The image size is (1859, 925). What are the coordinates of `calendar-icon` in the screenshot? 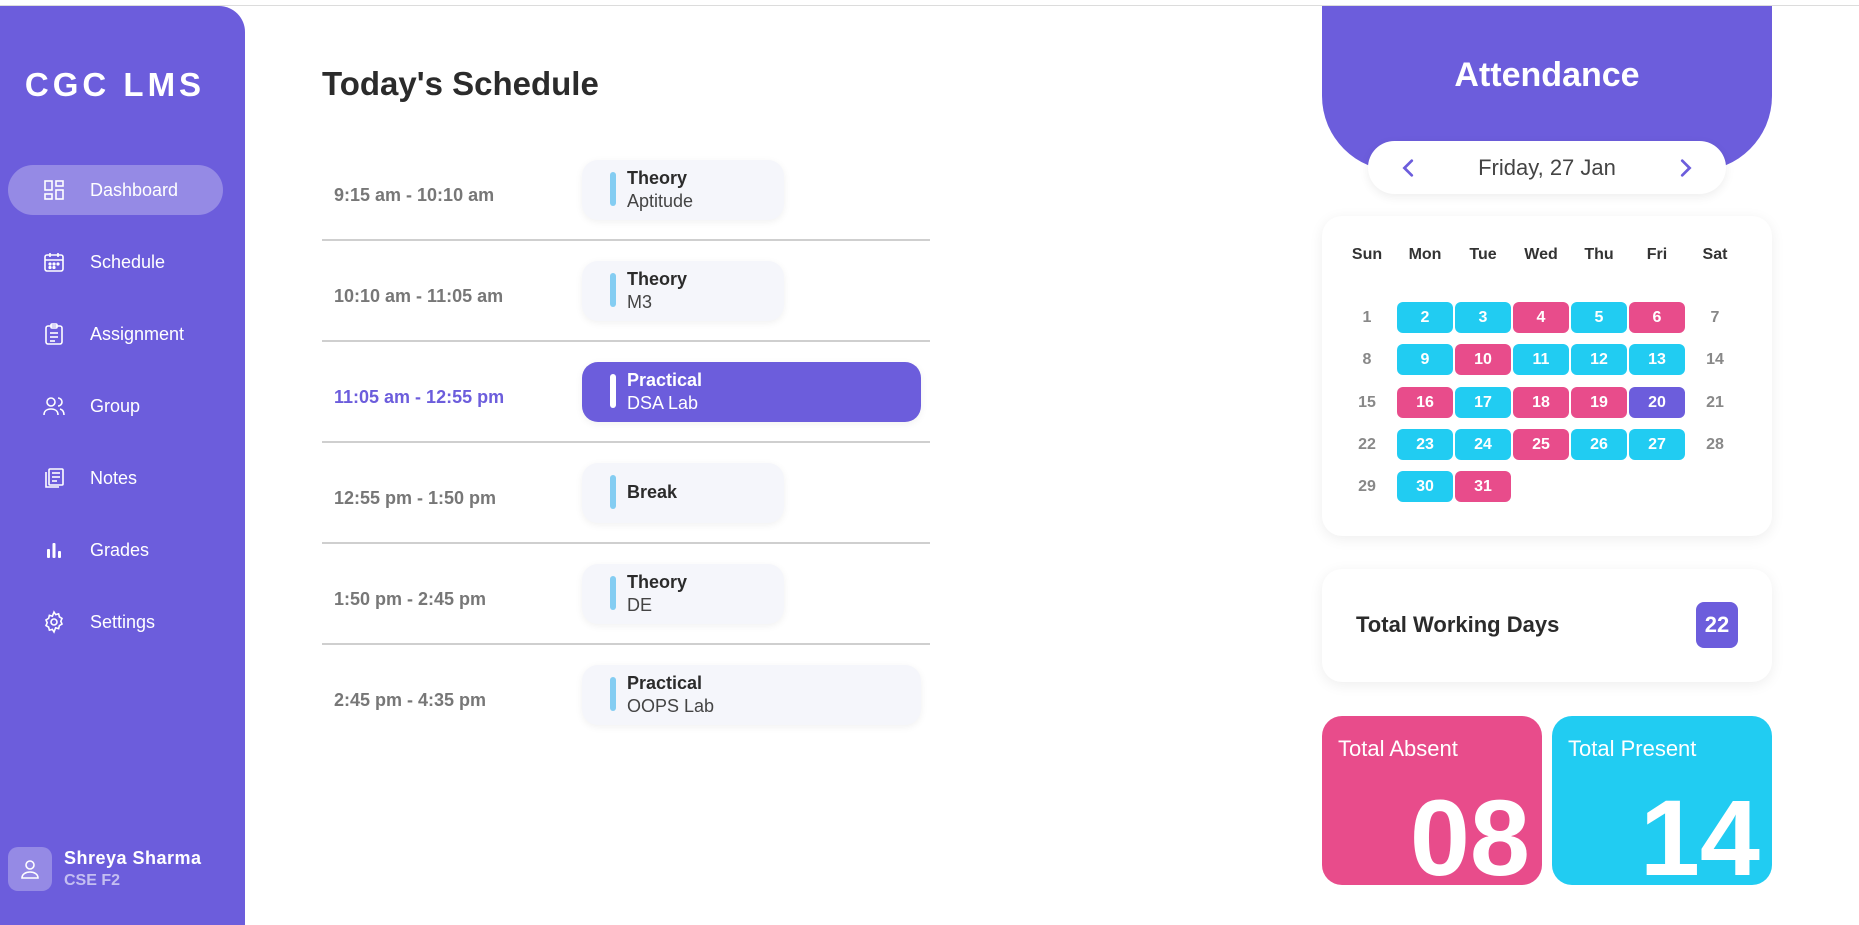 It's located at (54, 262).